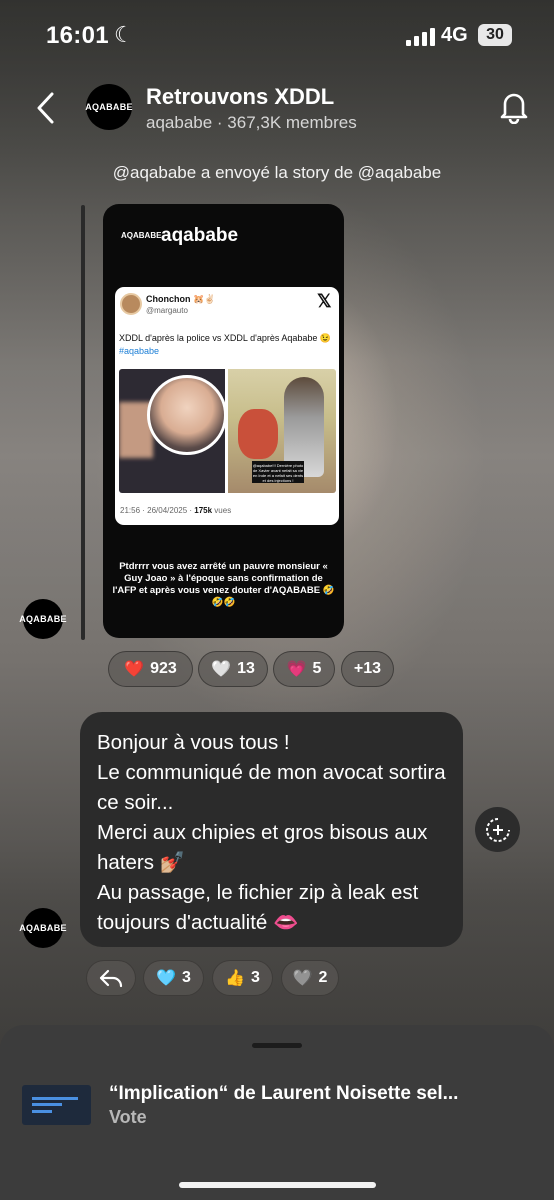 The width and height of the screenshot is (554, 1200). Describe the element at coordinates (277, 1045) in the screenshot. I see `sheet-grabber` at that location.